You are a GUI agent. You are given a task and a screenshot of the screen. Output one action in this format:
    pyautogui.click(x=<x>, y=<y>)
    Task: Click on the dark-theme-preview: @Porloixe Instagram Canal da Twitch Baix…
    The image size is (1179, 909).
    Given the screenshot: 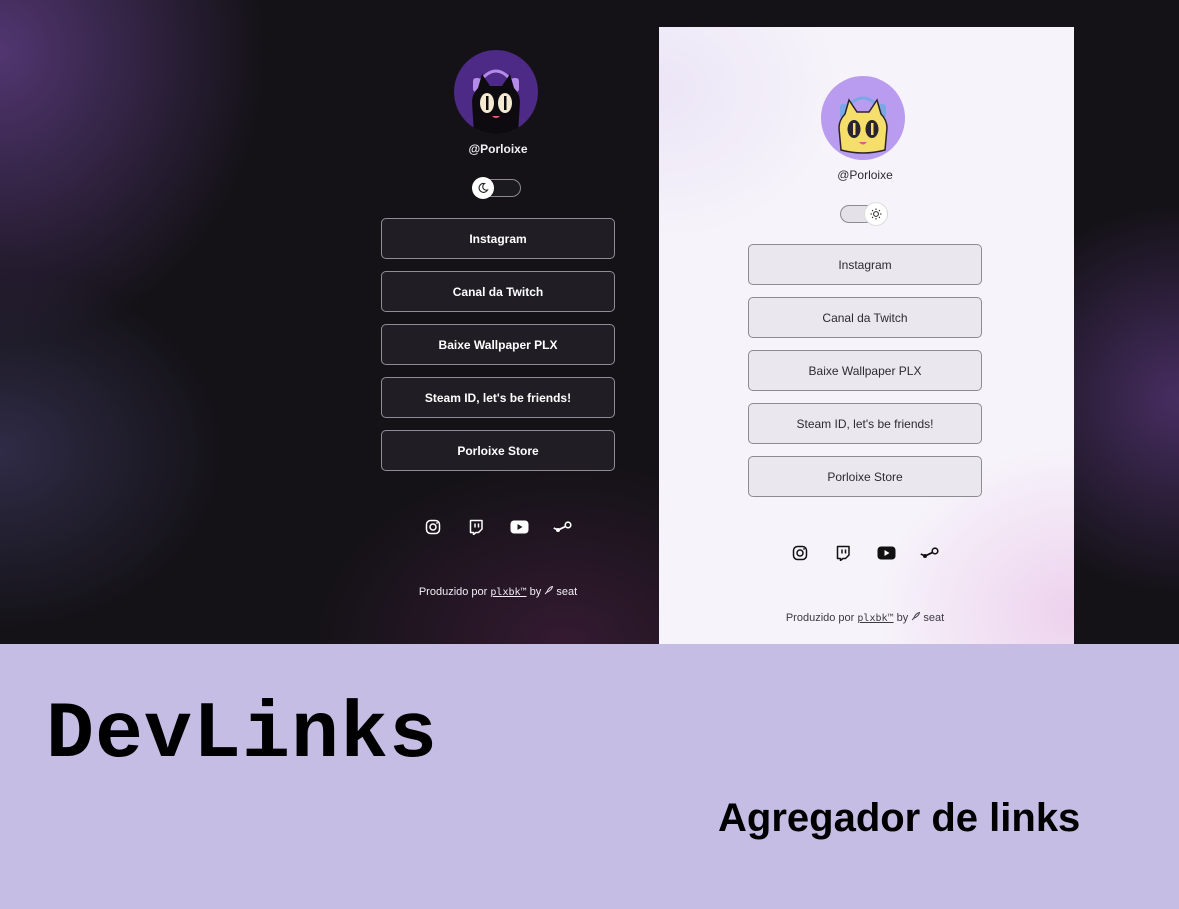 What is the action you would take?
    pyautogui.click(x=498, y=322)
    